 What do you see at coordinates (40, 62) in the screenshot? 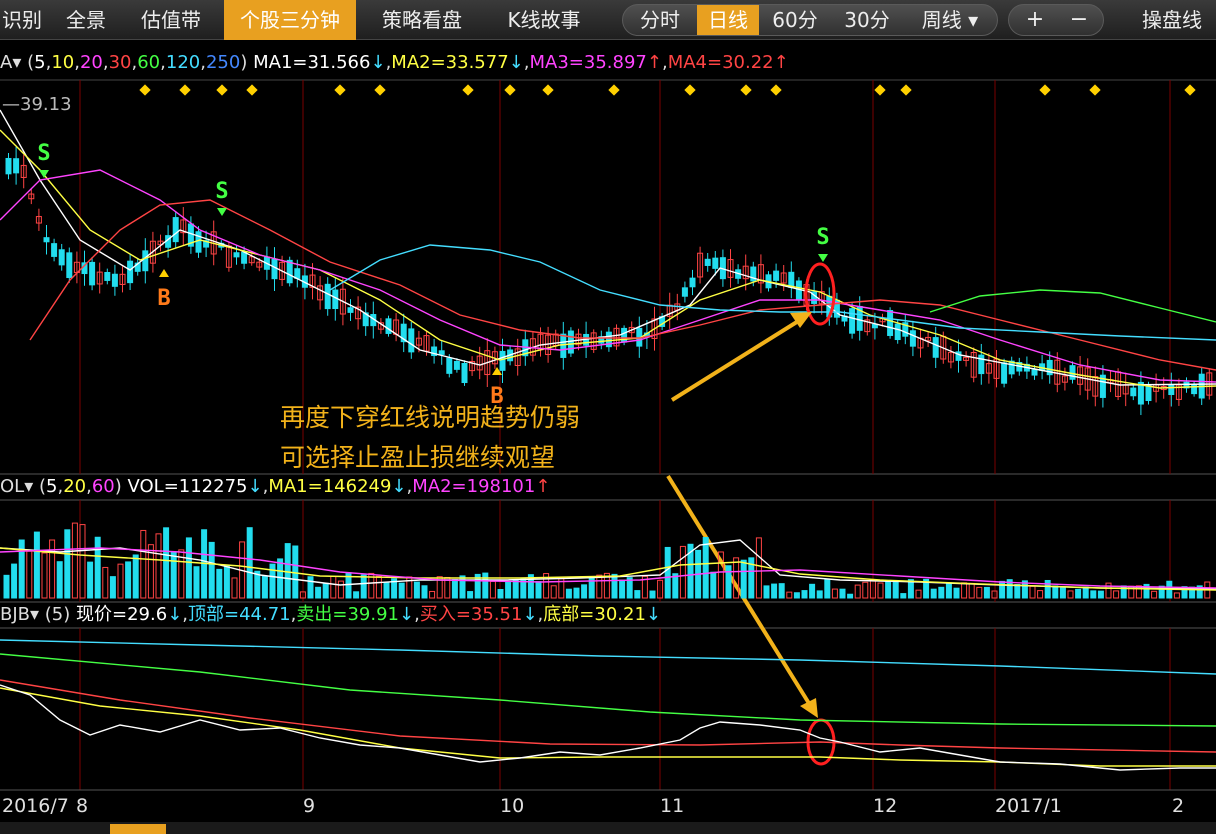
I see `legend-param: 5` at bounding box center [40, 62].